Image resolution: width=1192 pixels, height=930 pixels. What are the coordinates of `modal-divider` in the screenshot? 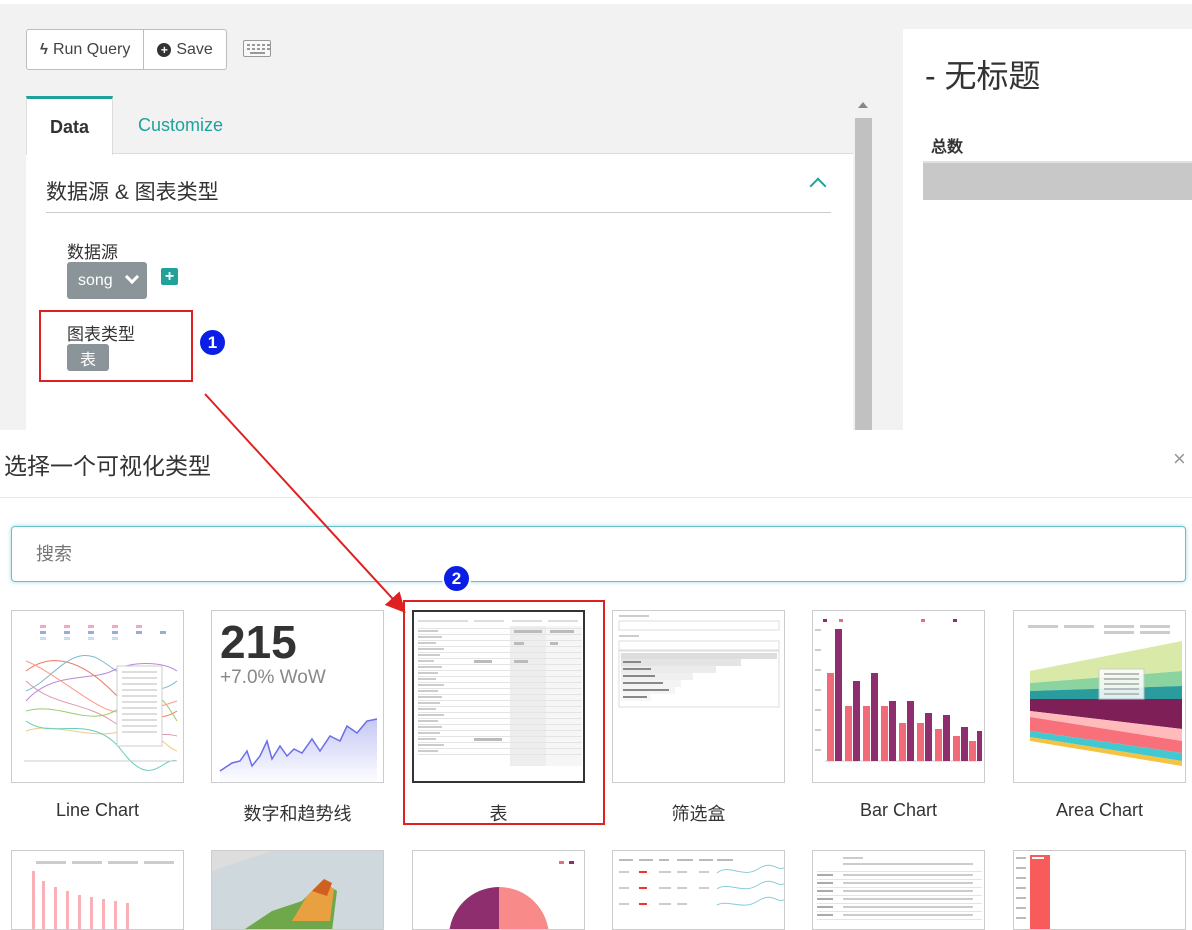 It's located at (596, 497).